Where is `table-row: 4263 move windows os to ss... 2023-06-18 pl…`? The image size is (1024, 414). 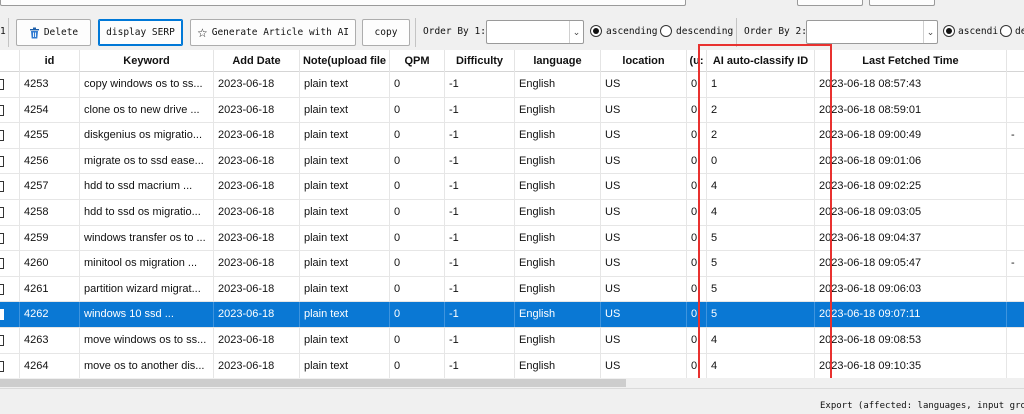 table-row: 4263 move windows os to ss... 2023-06-18 pl… is located at coordinates (512, 341).